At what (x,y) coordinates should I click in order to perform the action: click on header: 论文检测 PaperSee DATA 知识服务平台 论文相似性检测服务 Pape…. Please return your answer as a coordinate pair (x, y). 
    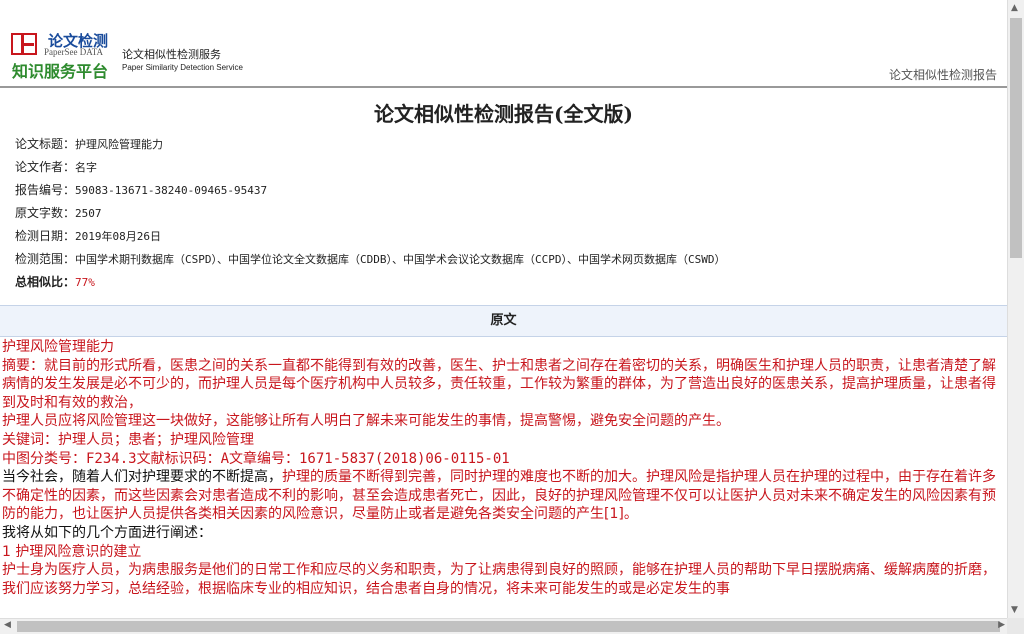
    Looking at the image, I should click on (503, 44).